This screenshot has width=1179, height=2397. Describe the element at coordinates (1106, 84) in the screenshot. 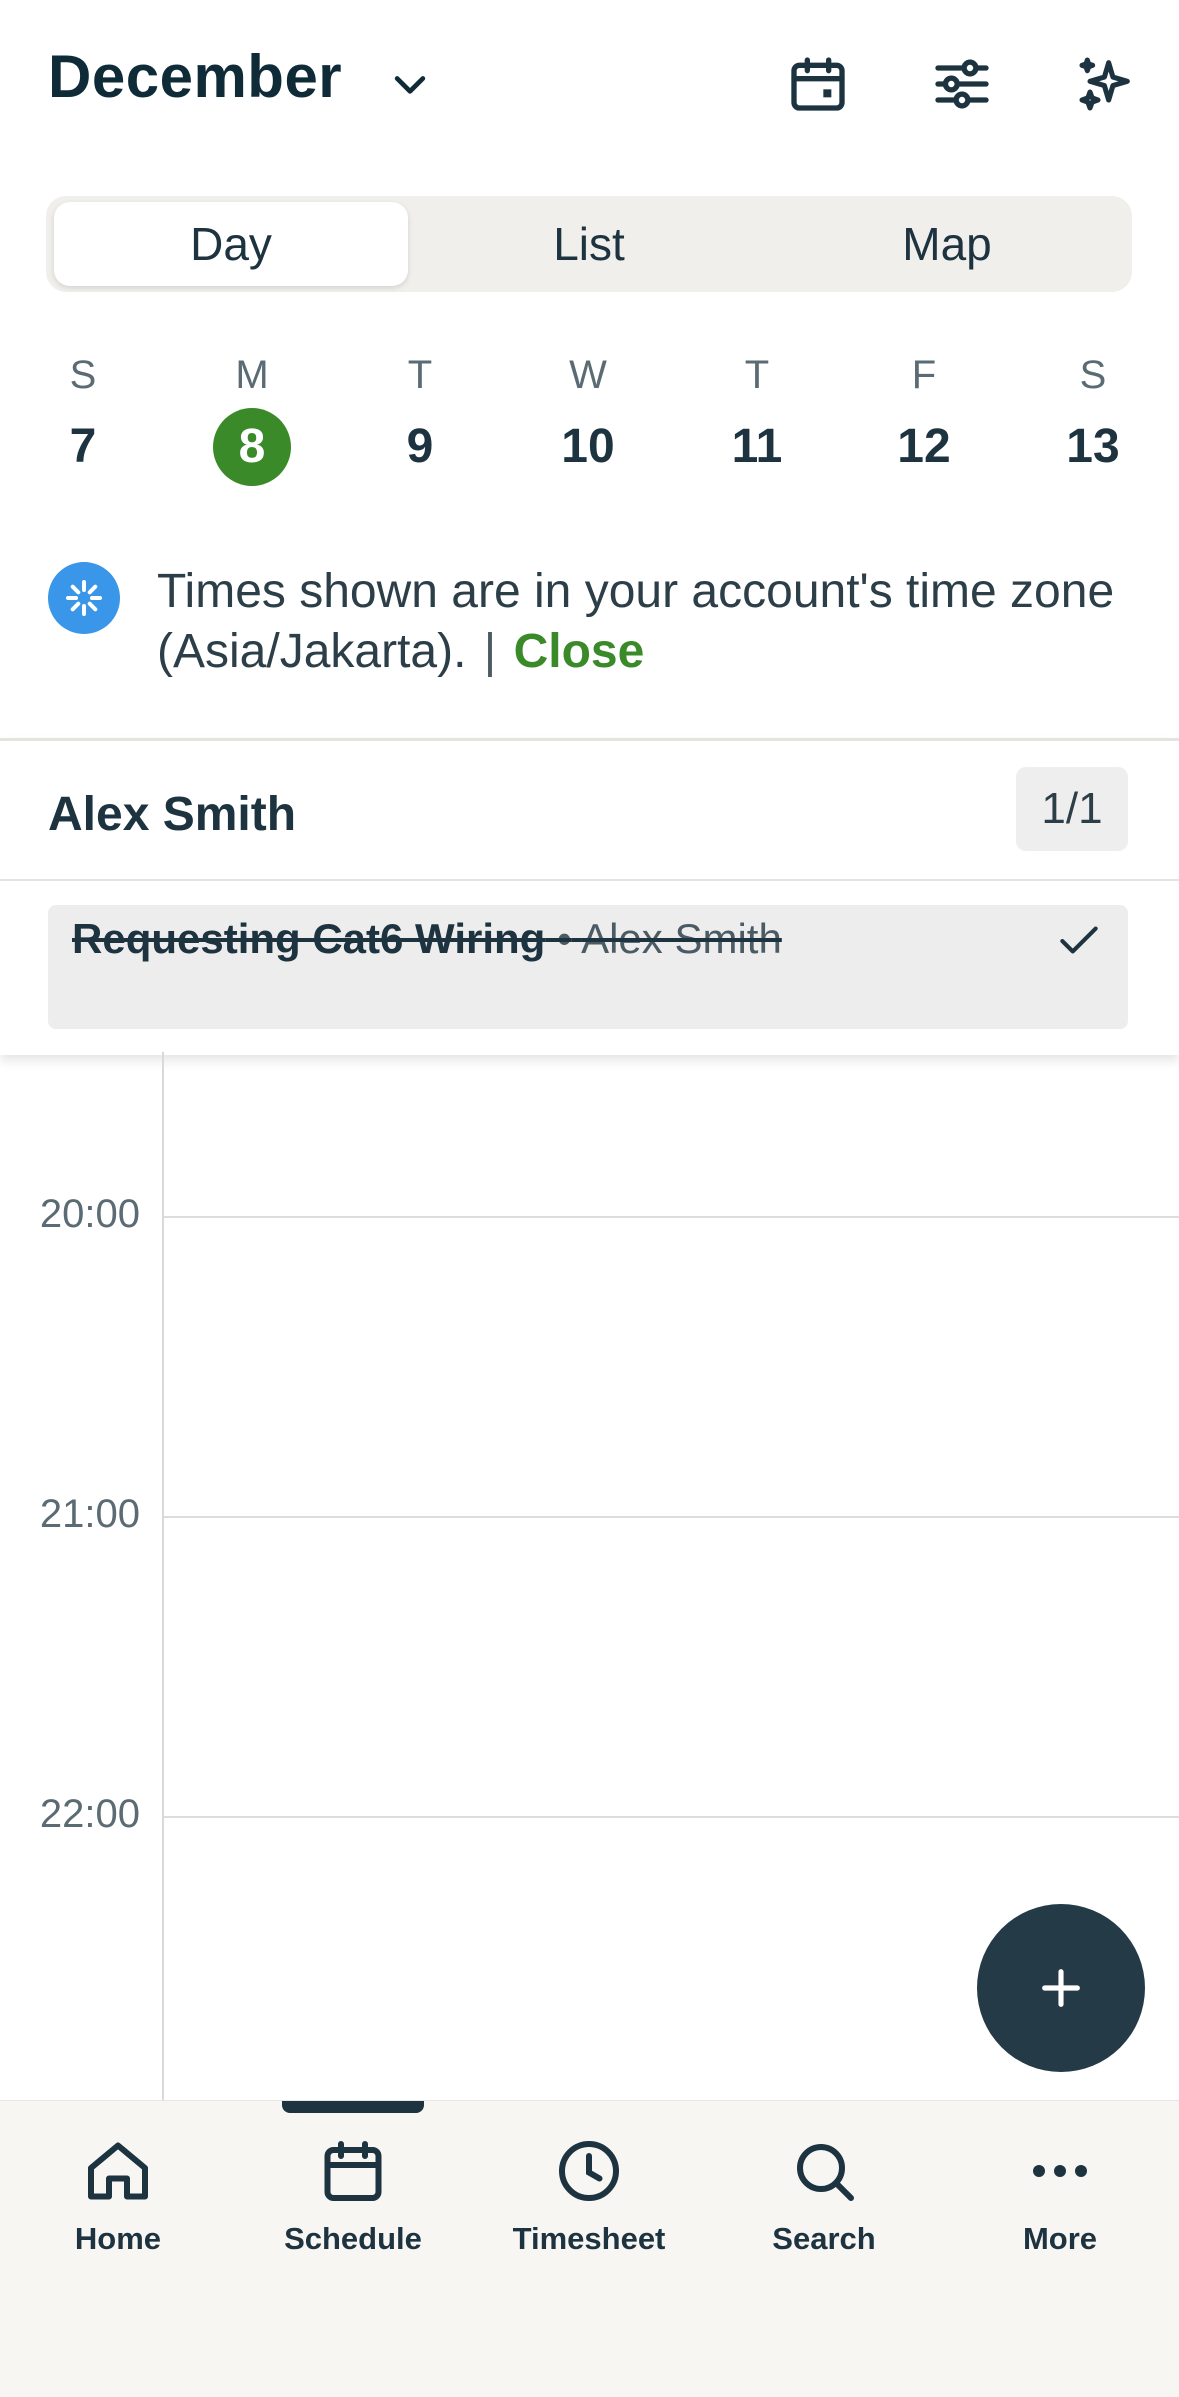

I see `sparkles-icon` at that location.